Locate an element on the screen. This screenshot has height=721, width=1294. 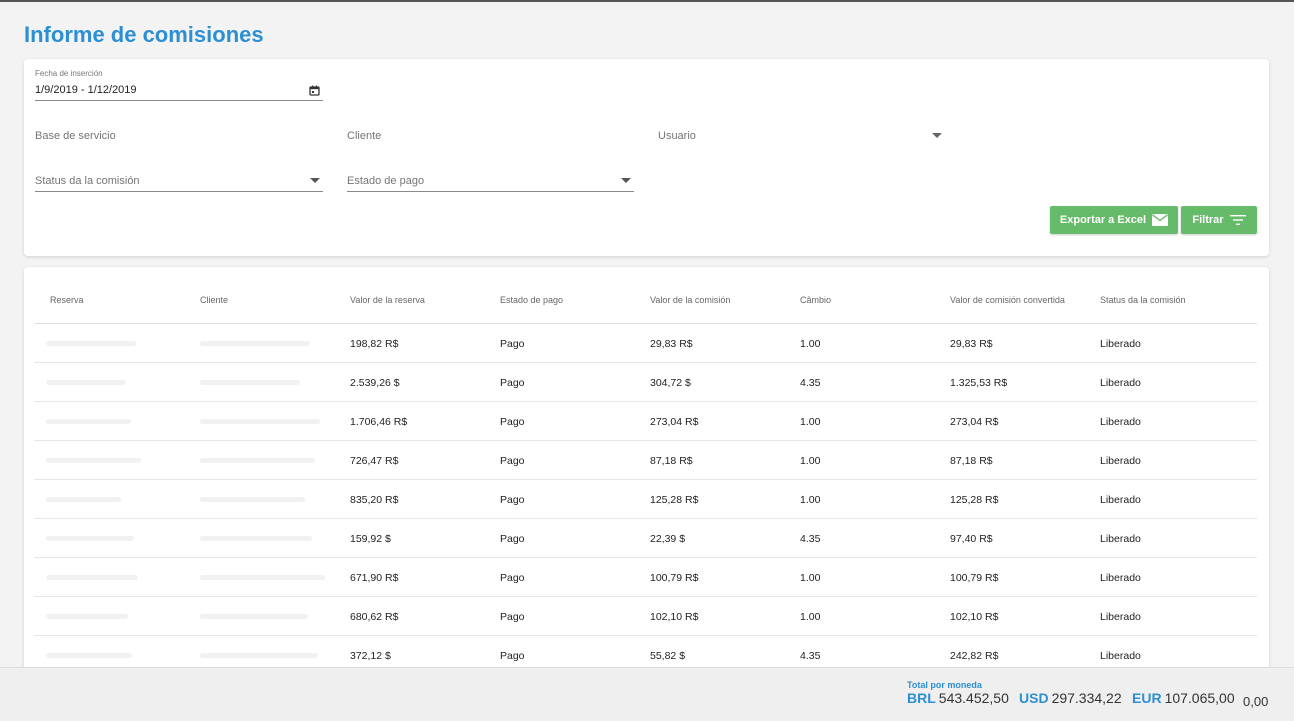
payment-status-placeholder: Estado de pago is located at coordinates (386, 181).